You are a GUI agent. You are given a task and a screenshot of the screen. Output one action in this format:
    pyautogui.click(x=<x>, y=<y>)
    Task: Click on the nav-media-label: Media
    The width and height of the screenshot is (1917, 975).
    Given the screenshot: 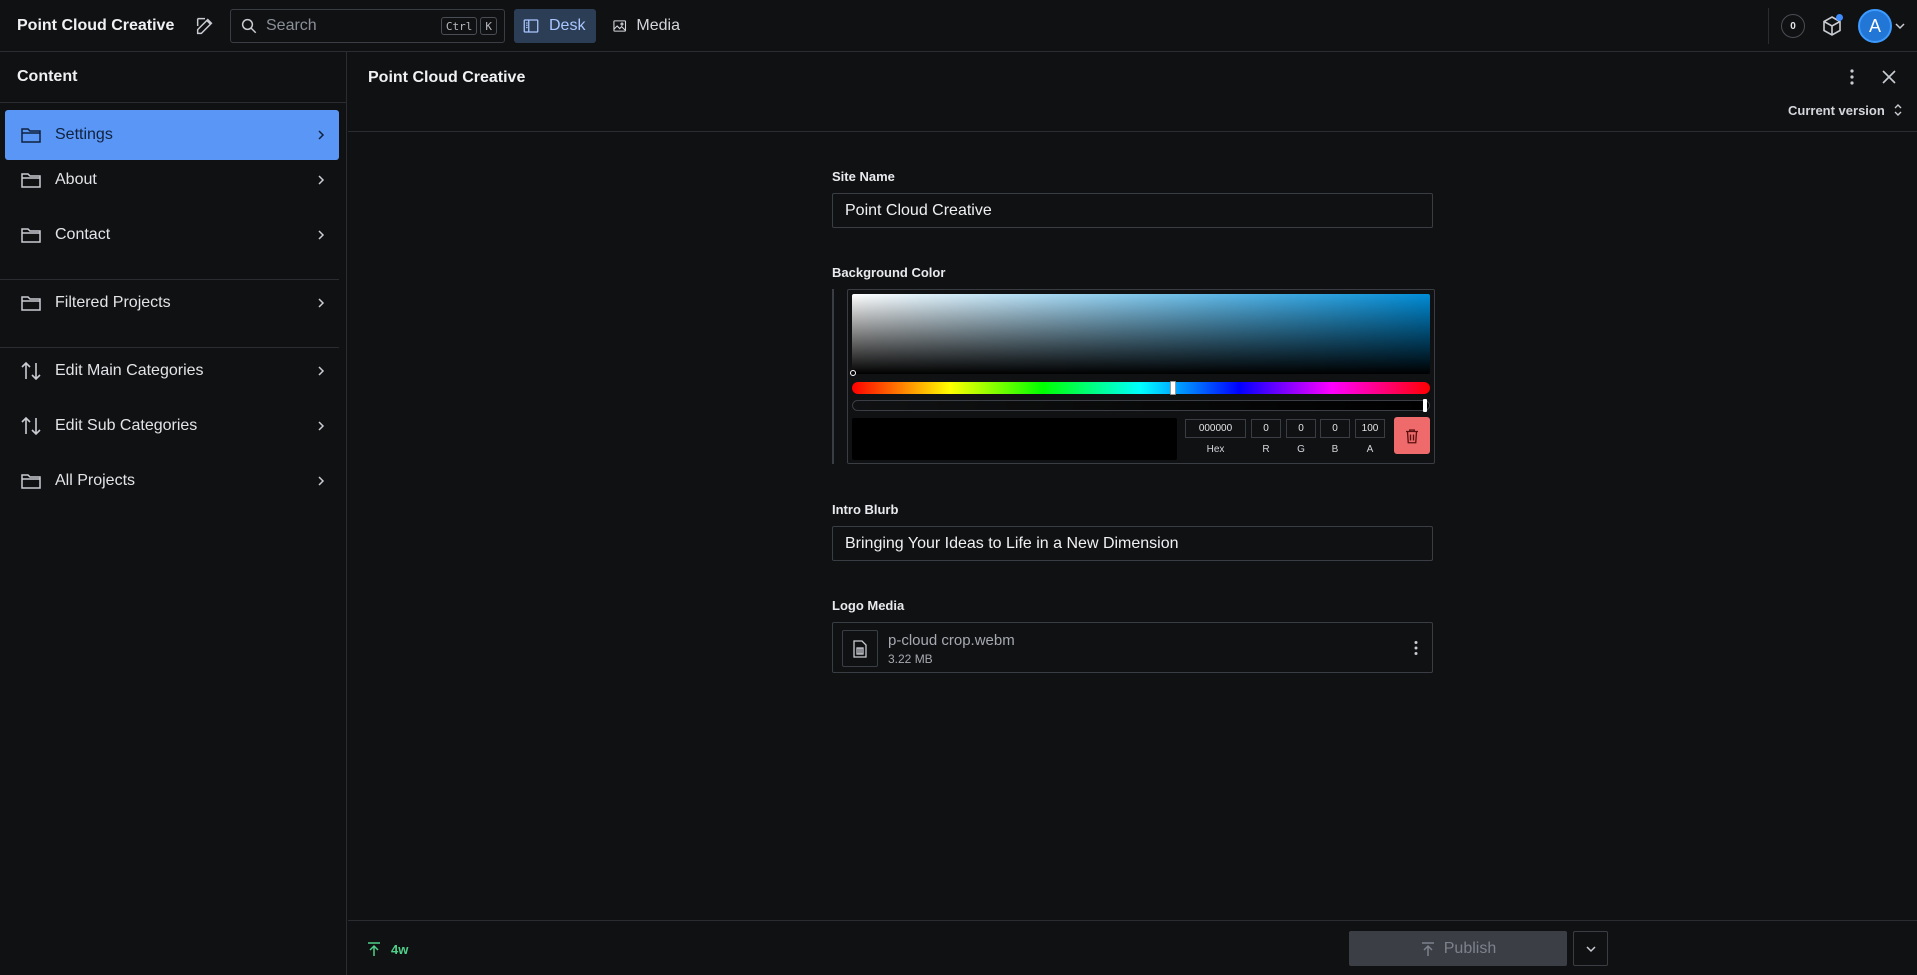 What is the action you would take?
    pyautogui.click(x=658, y=25)
    